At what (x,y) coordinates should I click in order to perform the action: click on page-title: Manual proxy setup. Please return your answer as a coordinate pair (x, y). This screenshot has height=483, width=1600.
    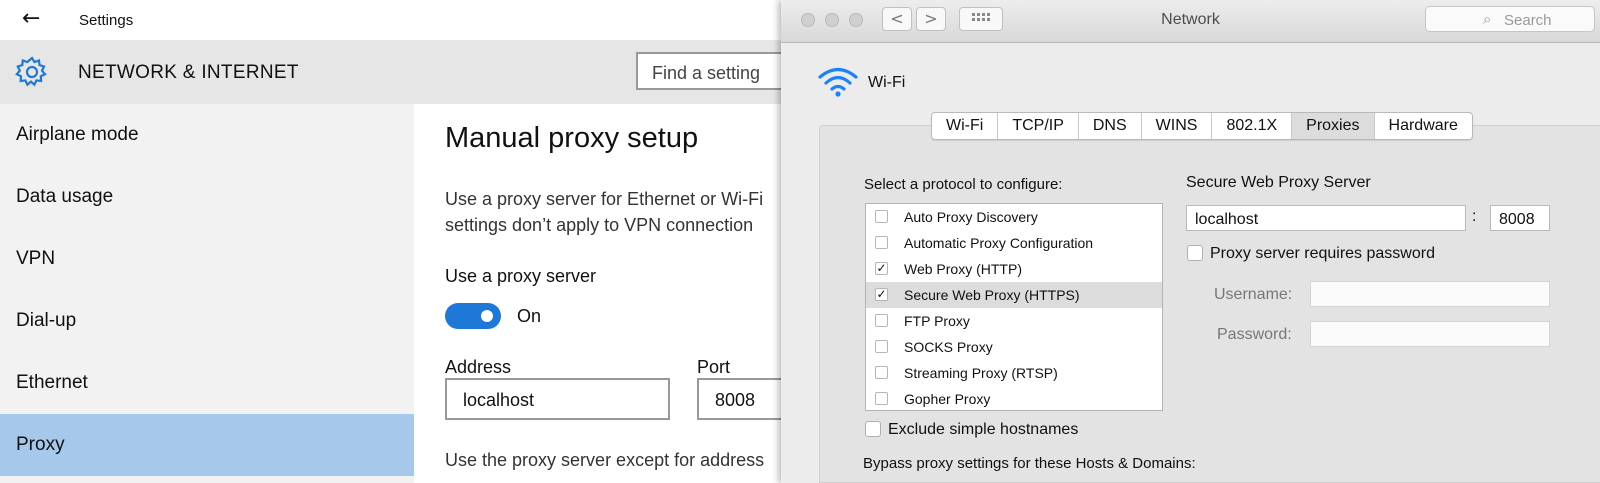
    Looking at the image, I should click on (572, 138).